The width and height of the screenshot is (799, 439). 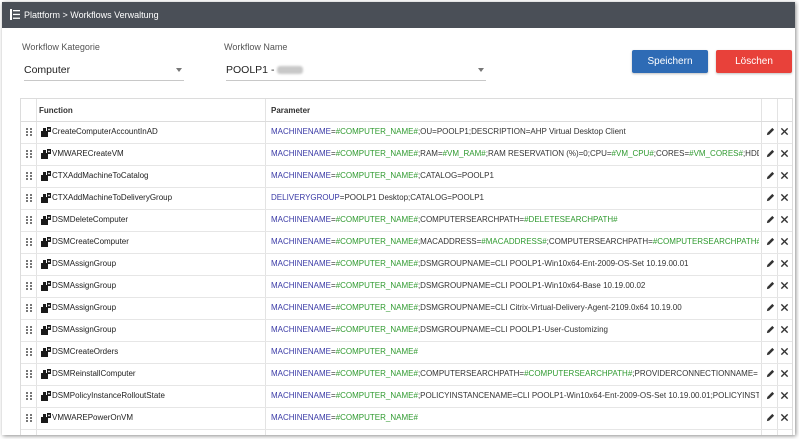 I want to click on category-select: Computer, so click(x=104, y=70).